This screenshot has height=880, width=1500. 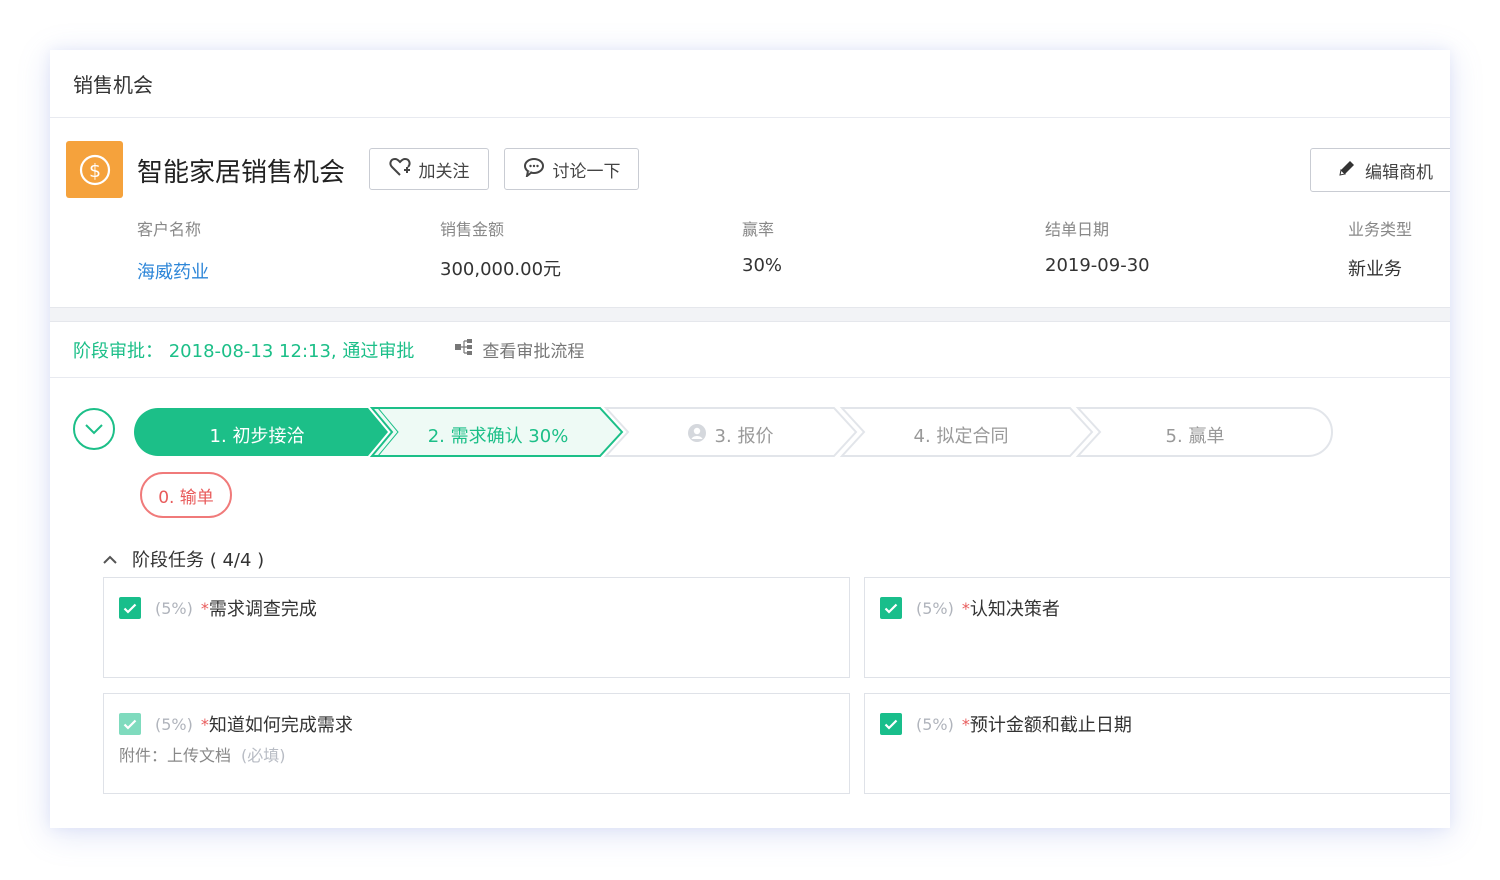 I want to click on view-approval-flow-link: 查看审批流程, so click(x=519, y=349).